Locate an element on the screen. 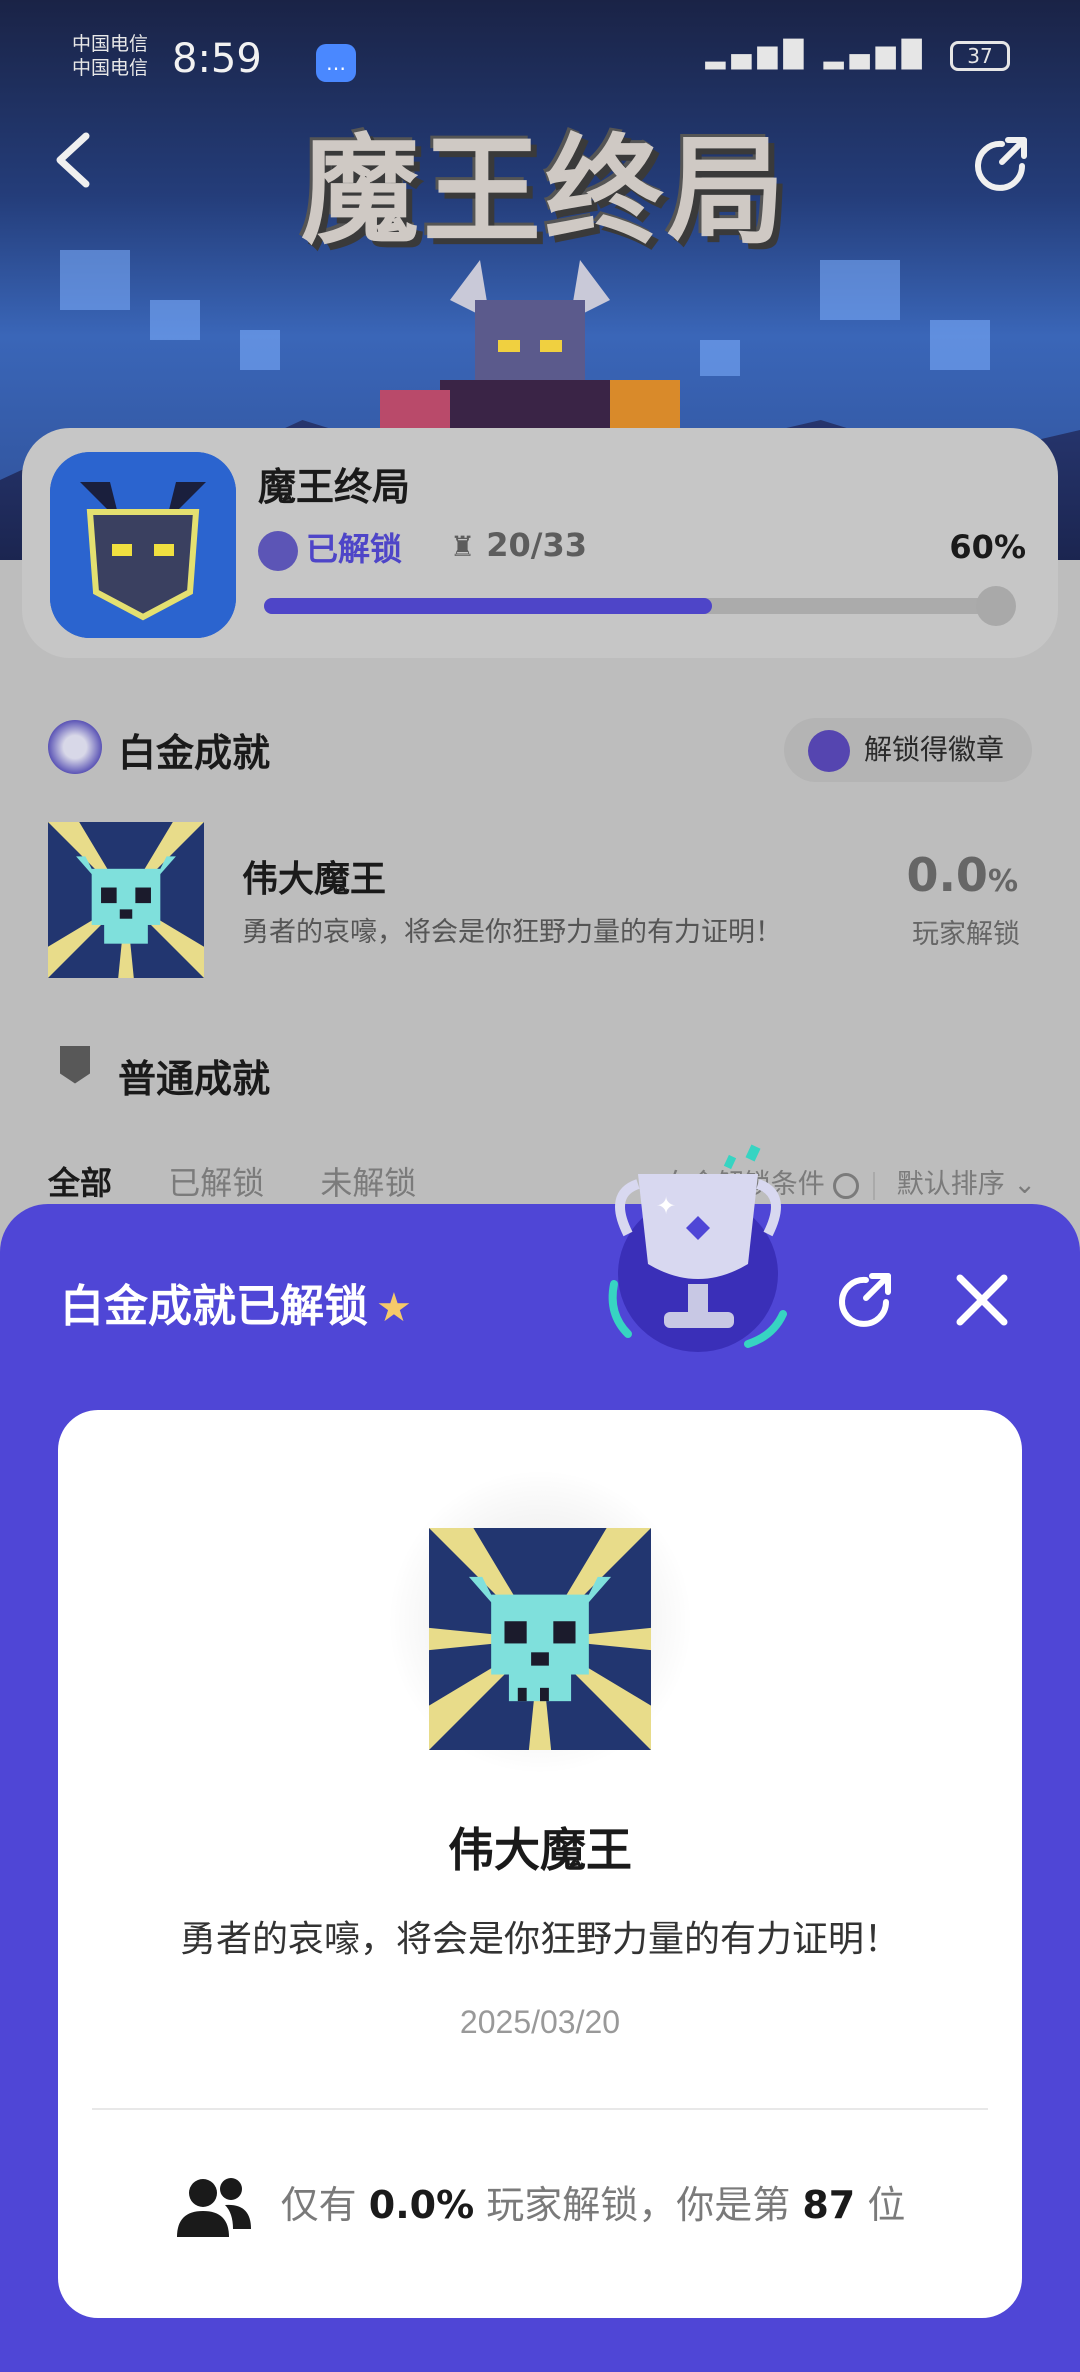 This screenshot has width=1080, height=2372. platinum-achievement-image is located at coordinates (126, 900).